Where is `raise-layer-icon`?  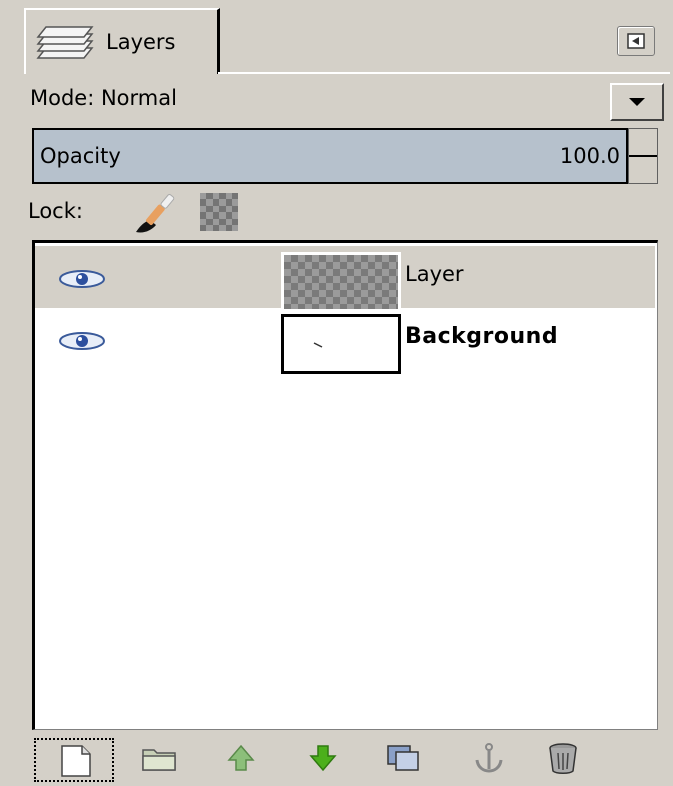
raise-layer-icon is located at coordinates (241, 758).